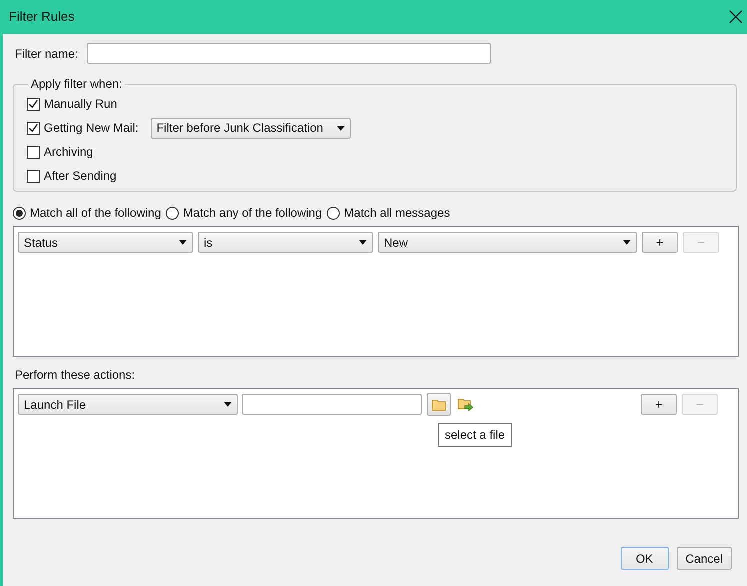  What do you see at coordinates (69, 152) in the screenshot?
I see `checkbox-label: Archiving` at bounding box center [69, 152].